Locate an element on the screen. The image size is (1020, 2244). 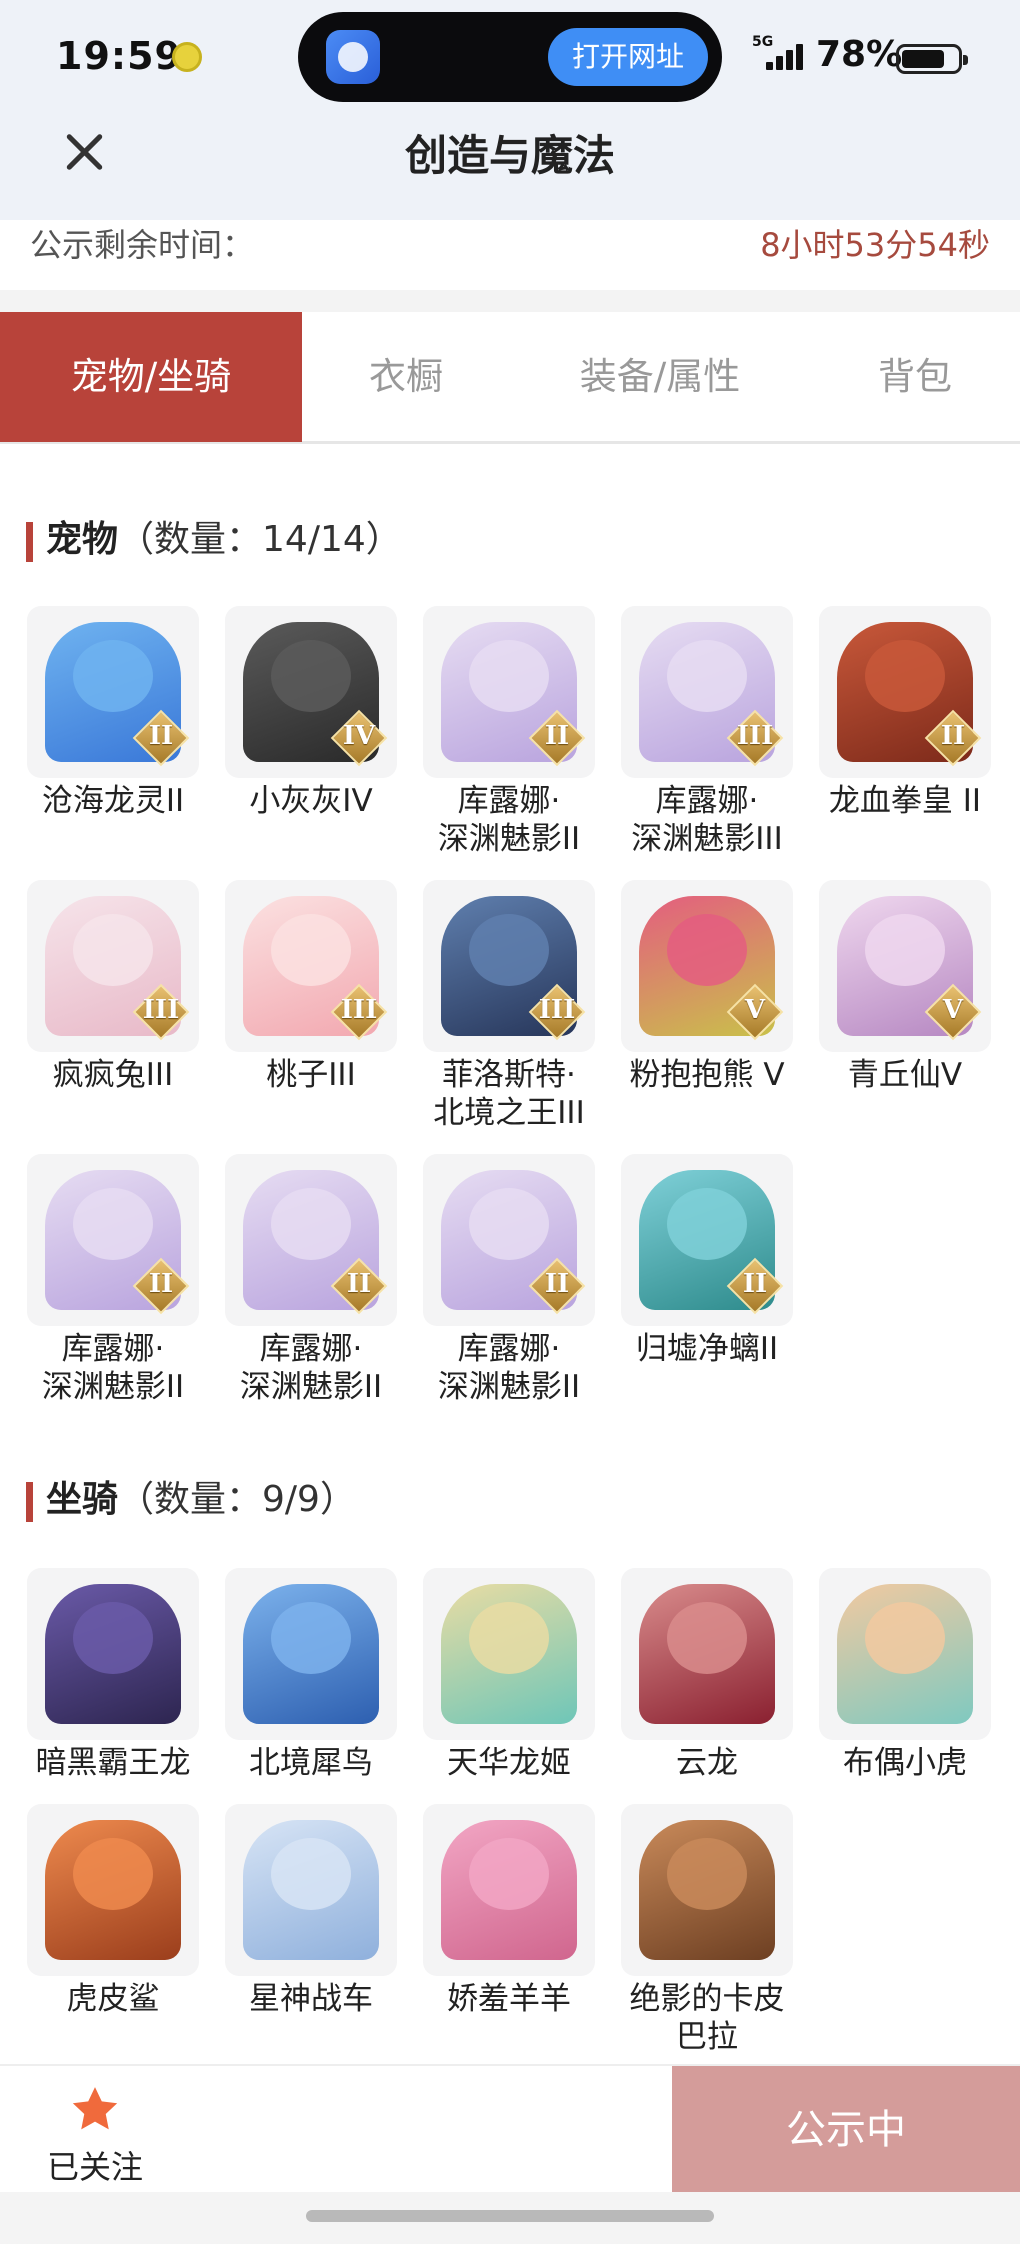
mount-name: 虎皮鲨 is located at coordinates (113, 1999).